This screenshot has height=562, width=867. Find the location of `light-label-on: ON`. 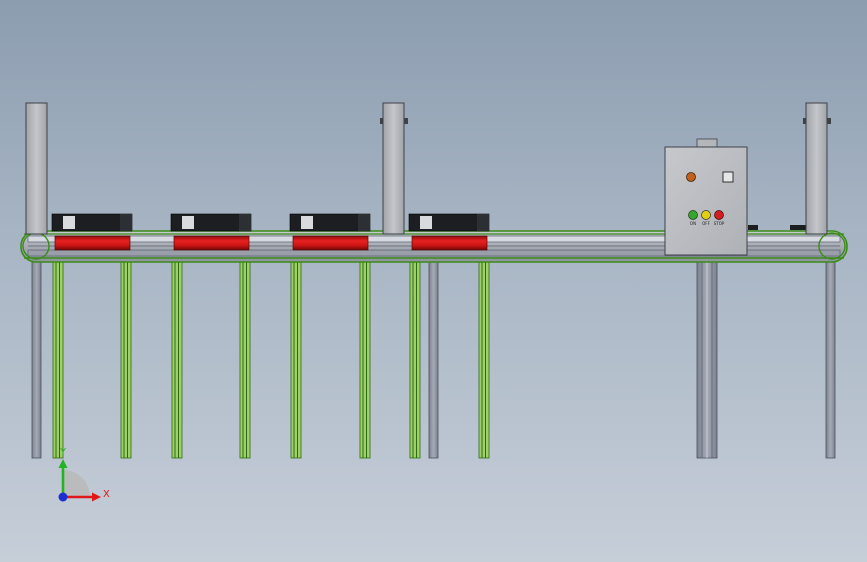

light-label-on: ON is located at coordinates (693, 223).